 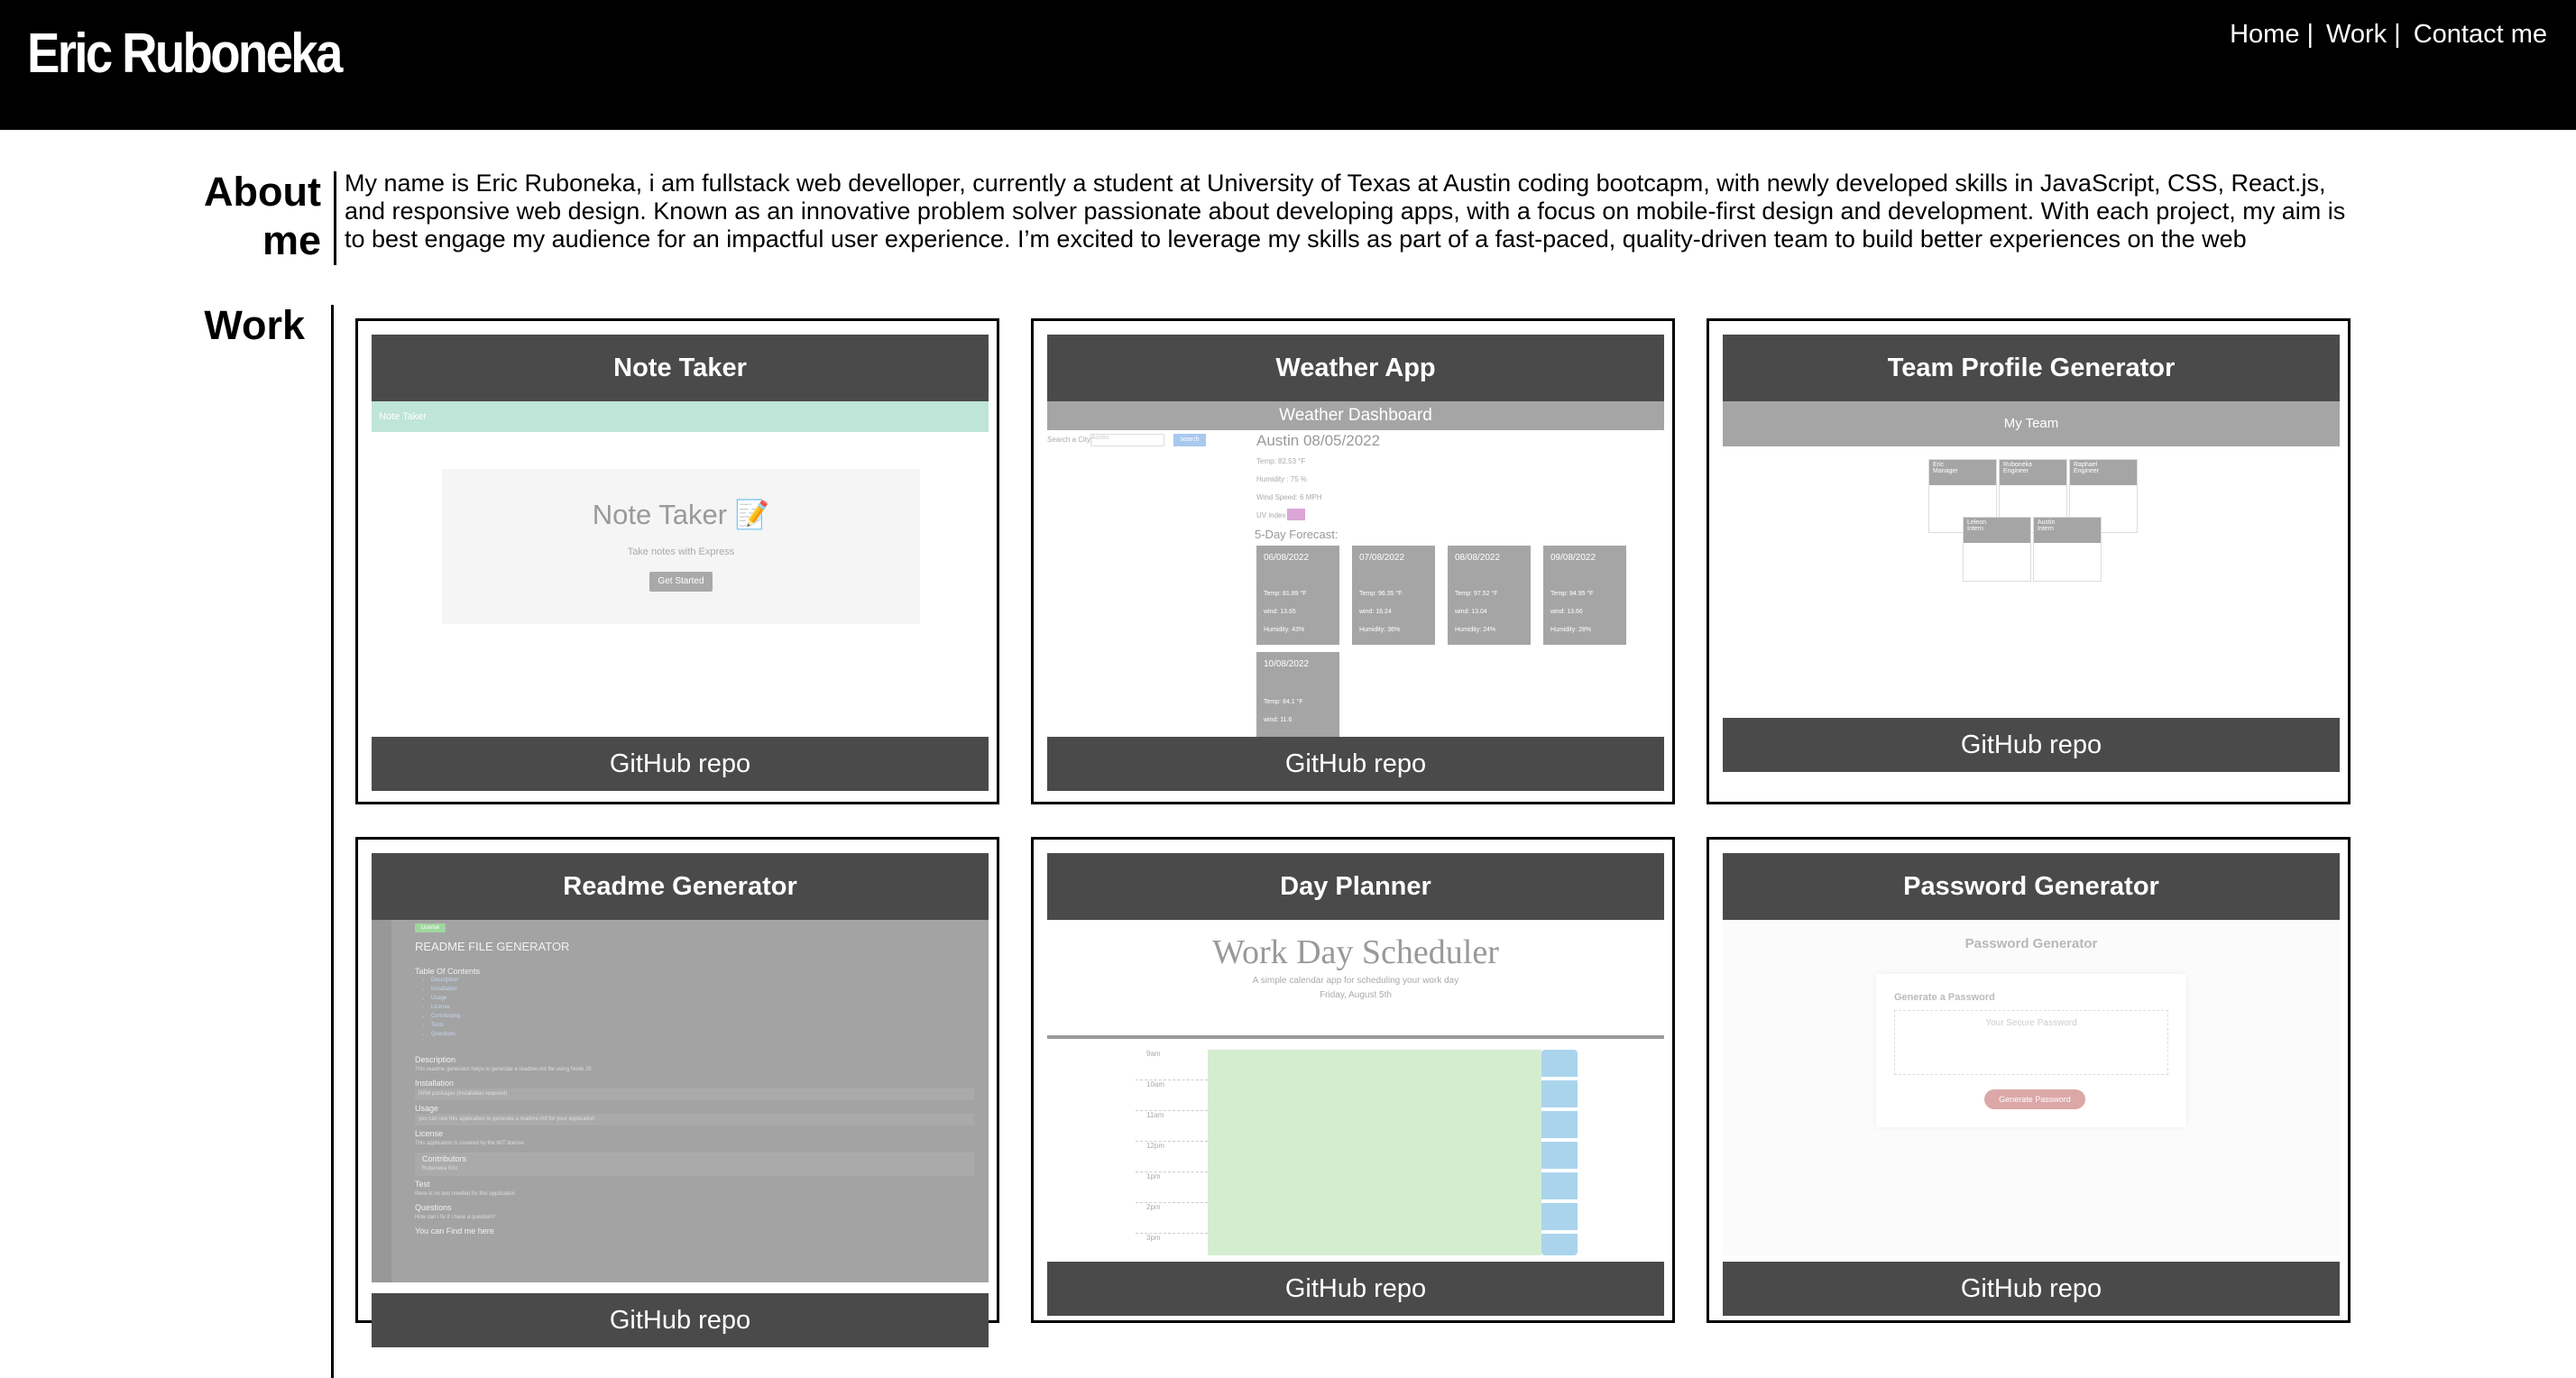 What do you see at coordinates (694, 1164) in the screenshot?
I see `contributors-block: Contributors Ruboneka Eric` at bounding box center [694, 1164].